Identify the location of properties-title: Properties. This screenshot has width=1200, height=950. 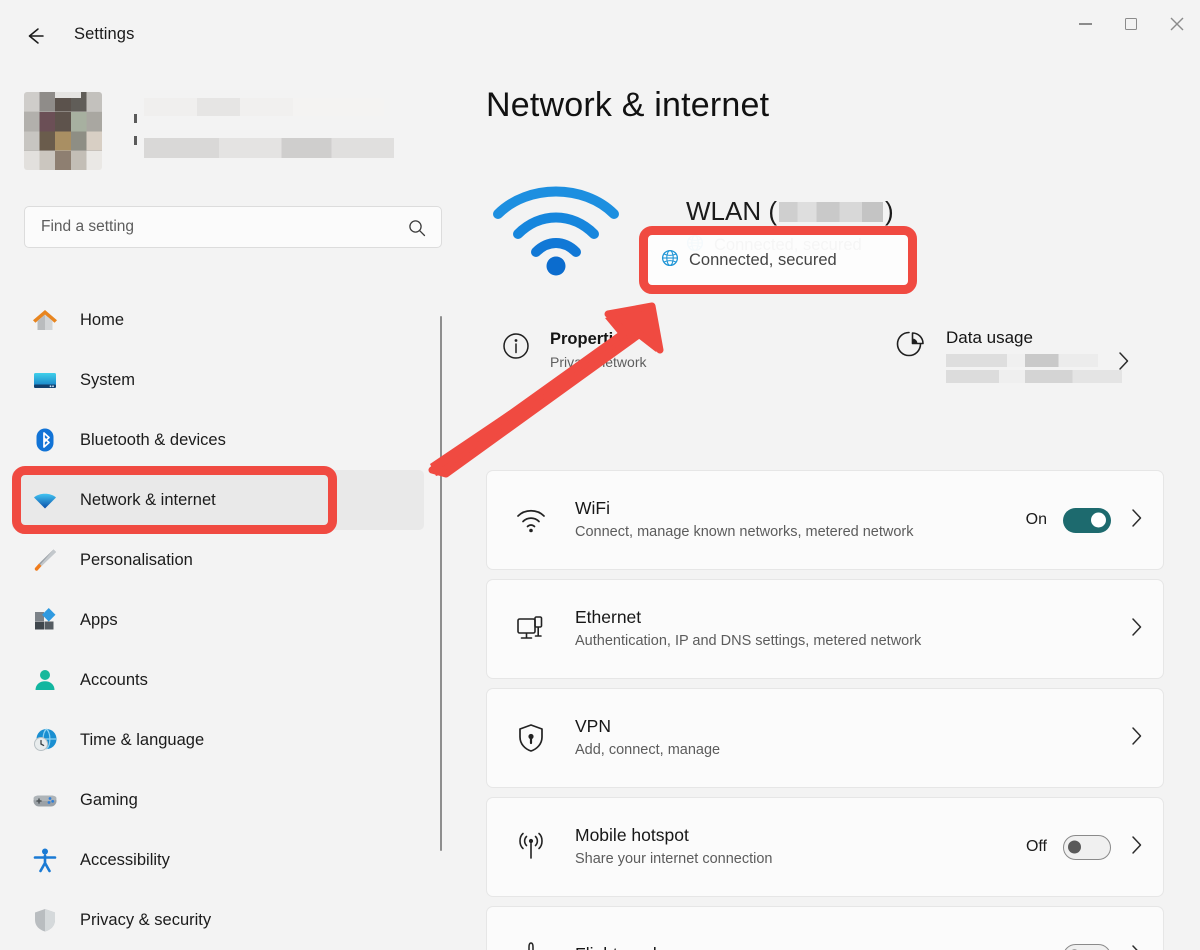
(591, 339).